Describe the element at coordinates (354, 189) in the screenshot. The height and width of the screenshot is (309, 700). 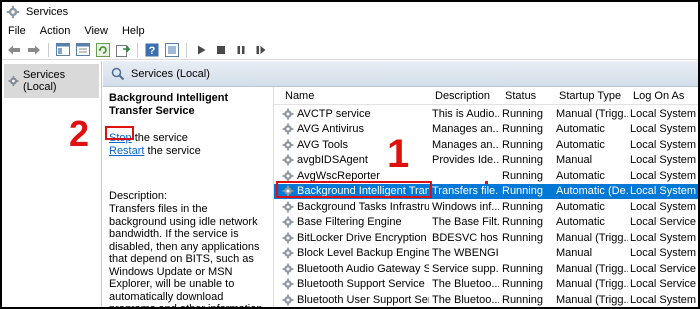
I see `callout-highlight-selected-service` at that location.